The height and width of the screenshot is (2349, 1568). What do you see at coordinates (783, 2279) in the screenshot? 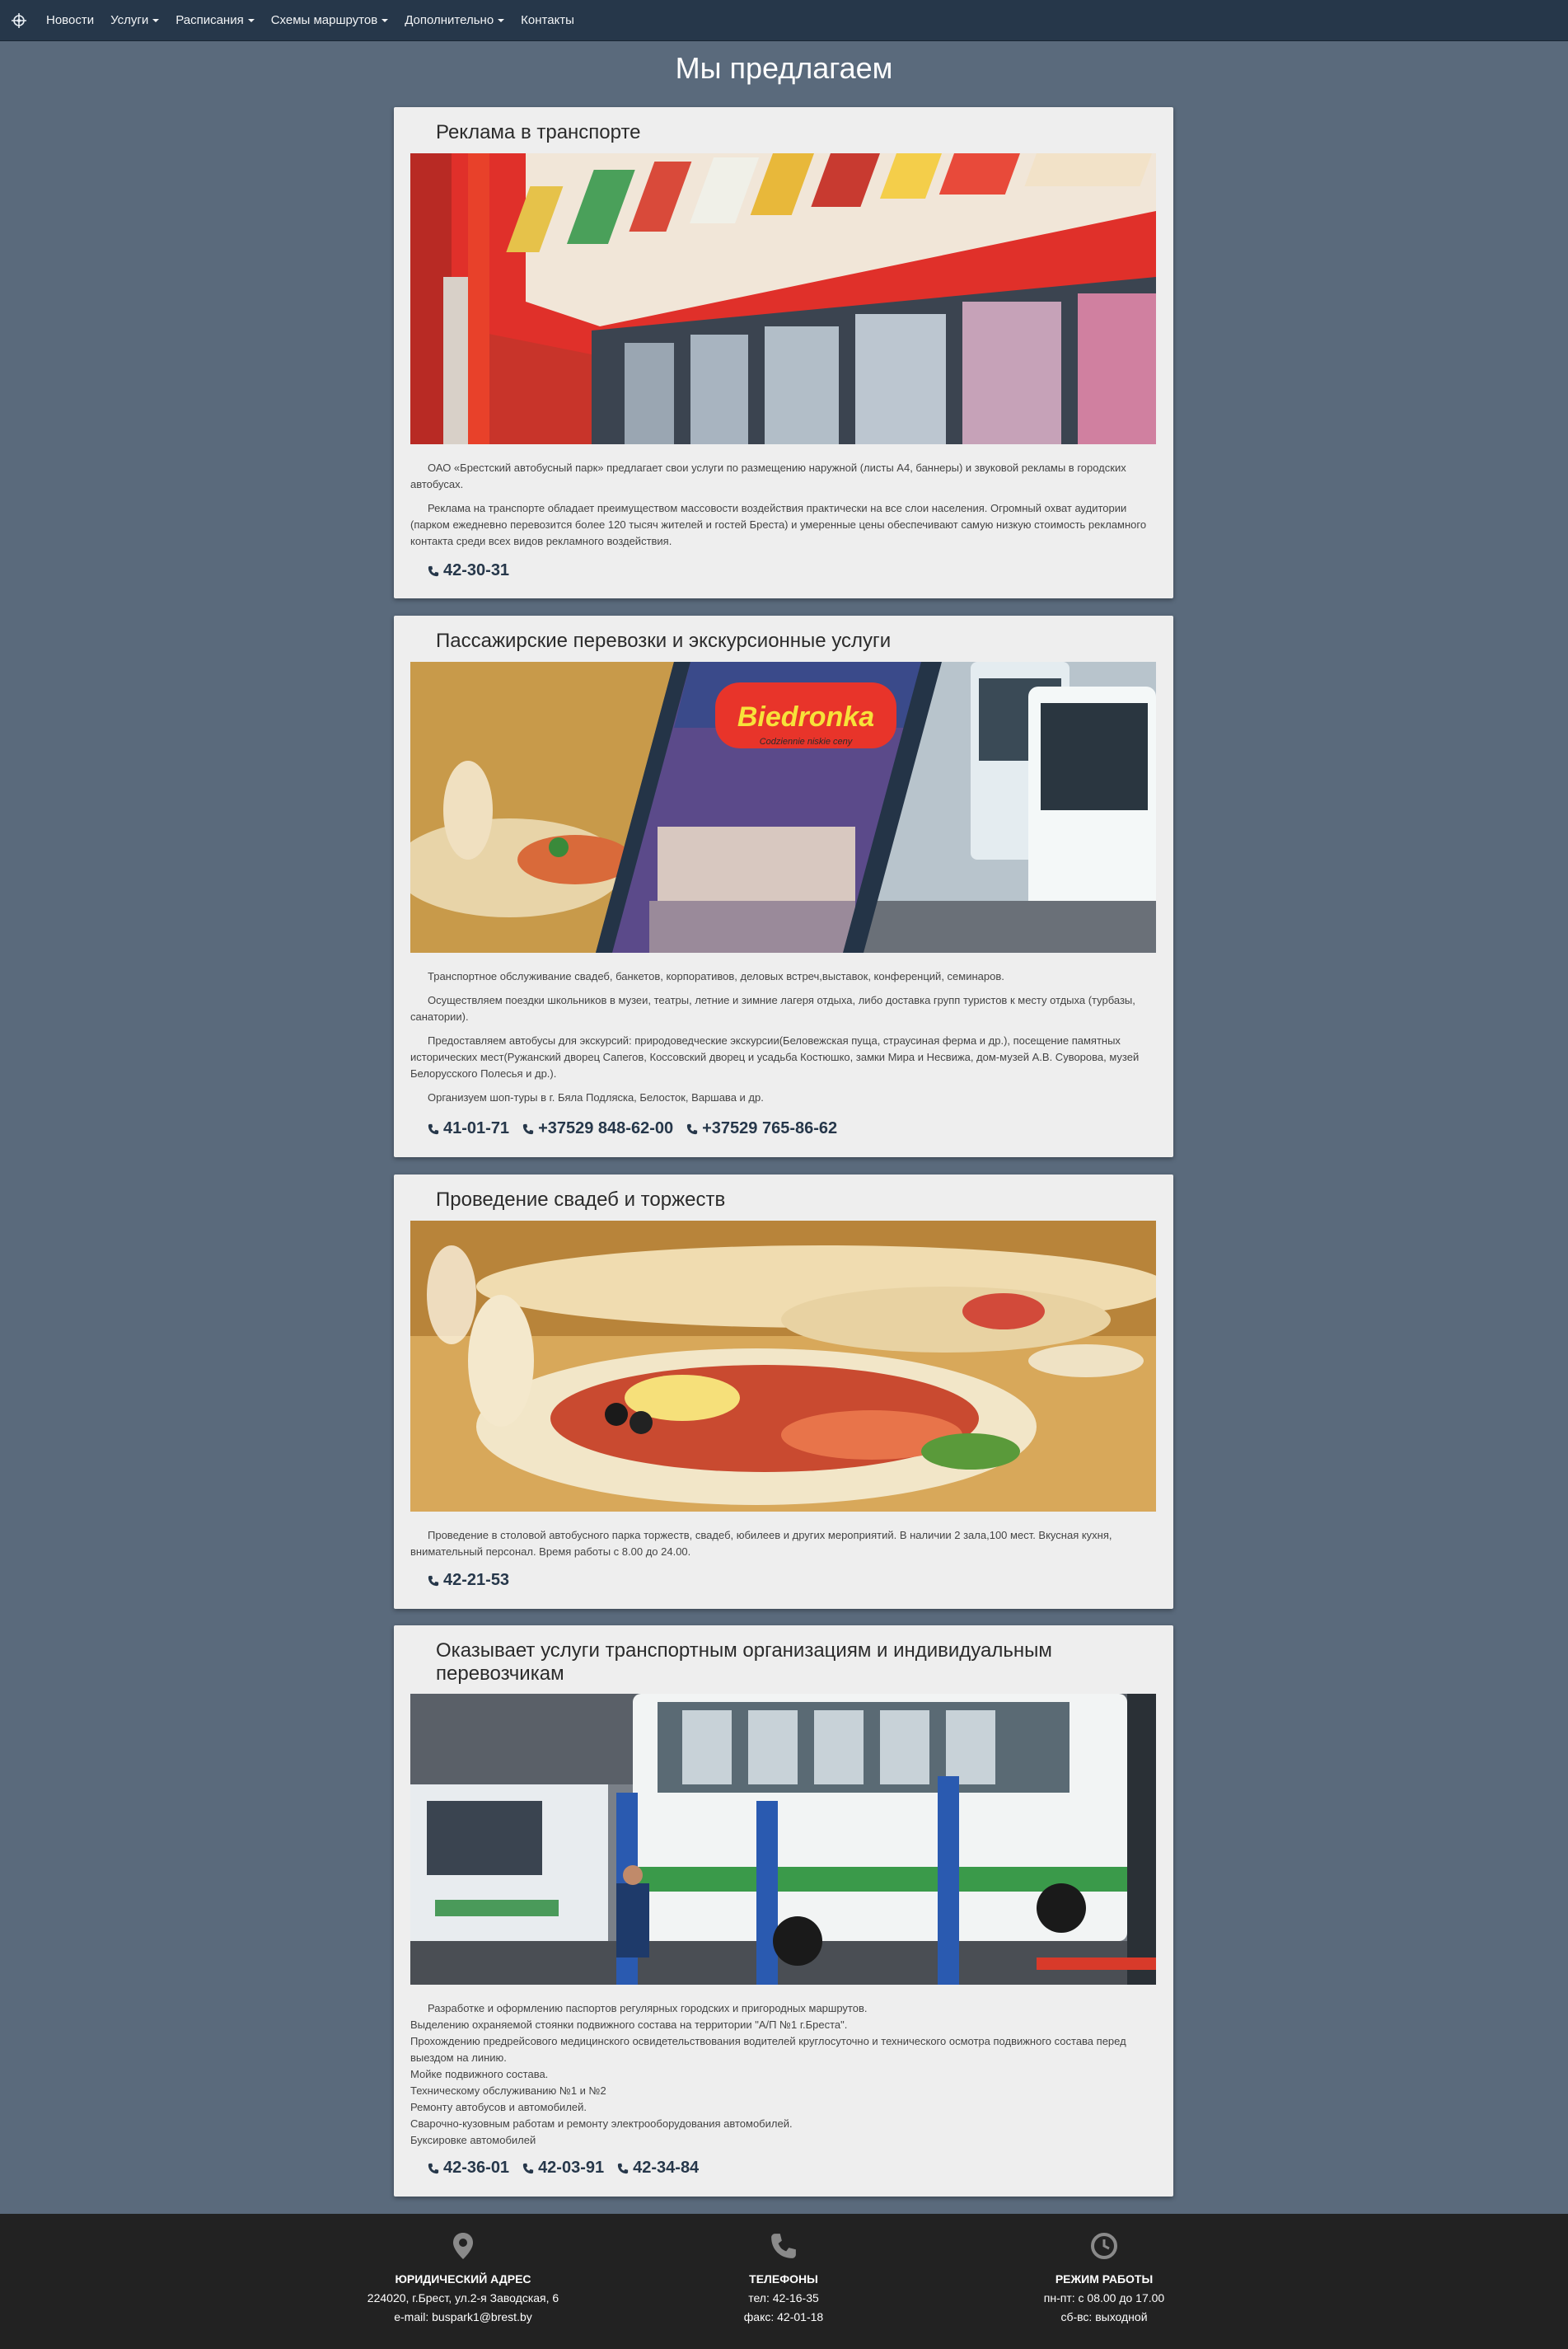
I see `footer-heading: ТЕЛЕФОНЫ` at bounding box center [783, 2279].